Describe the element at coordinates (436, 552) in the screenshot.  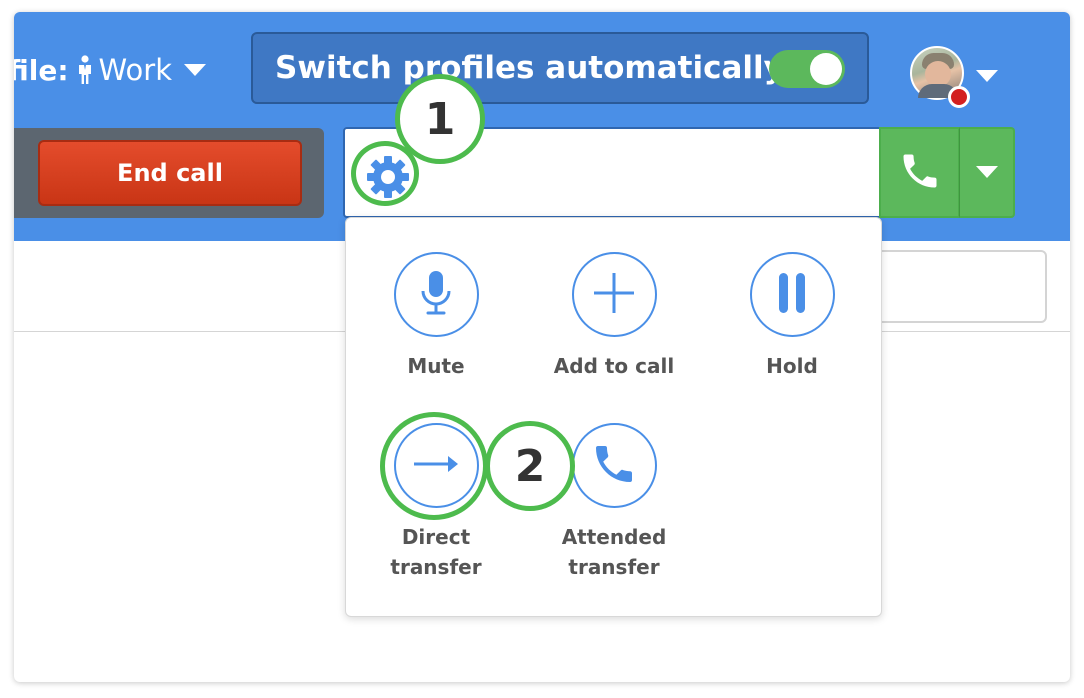
I see `direct-transfer-label: Direct transfer` at that location.